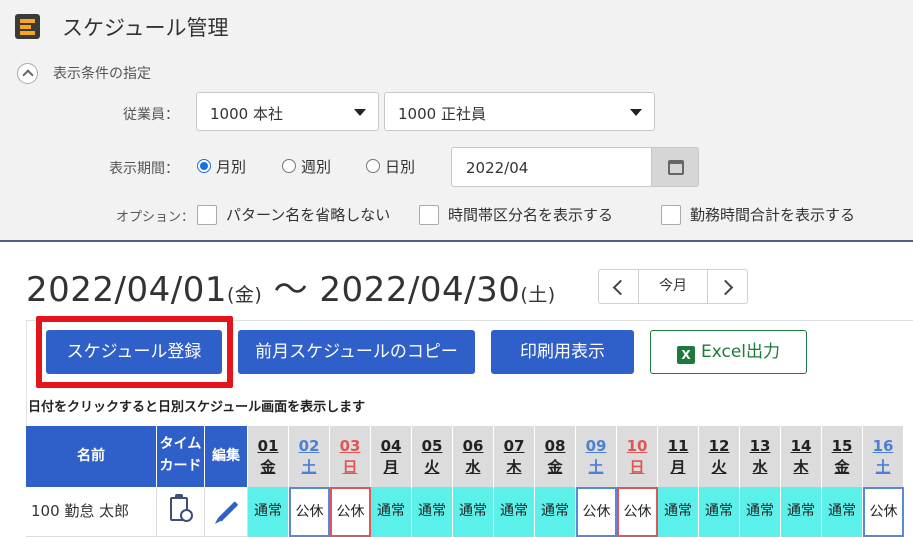 Image resolution: width=913 pixels, height=537 pixels. I want to click on period-radio-week: 週別, so click(306, 166).